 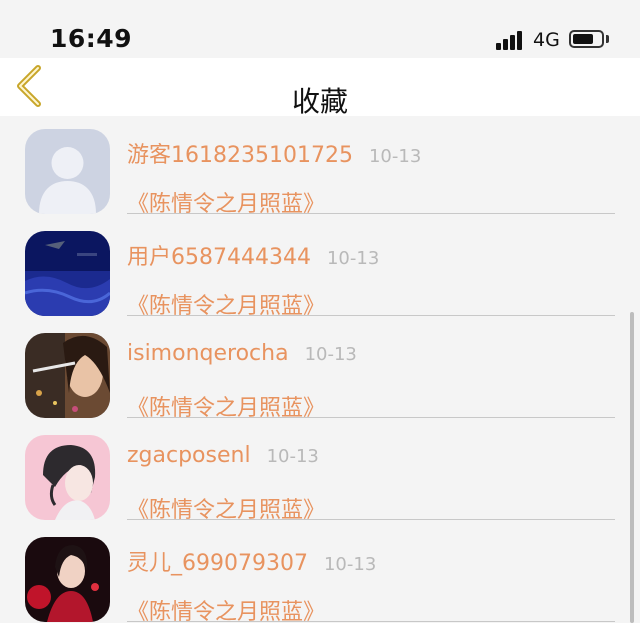 I want to click on username: 灵儿_699079307, so click(x=217, y=563).